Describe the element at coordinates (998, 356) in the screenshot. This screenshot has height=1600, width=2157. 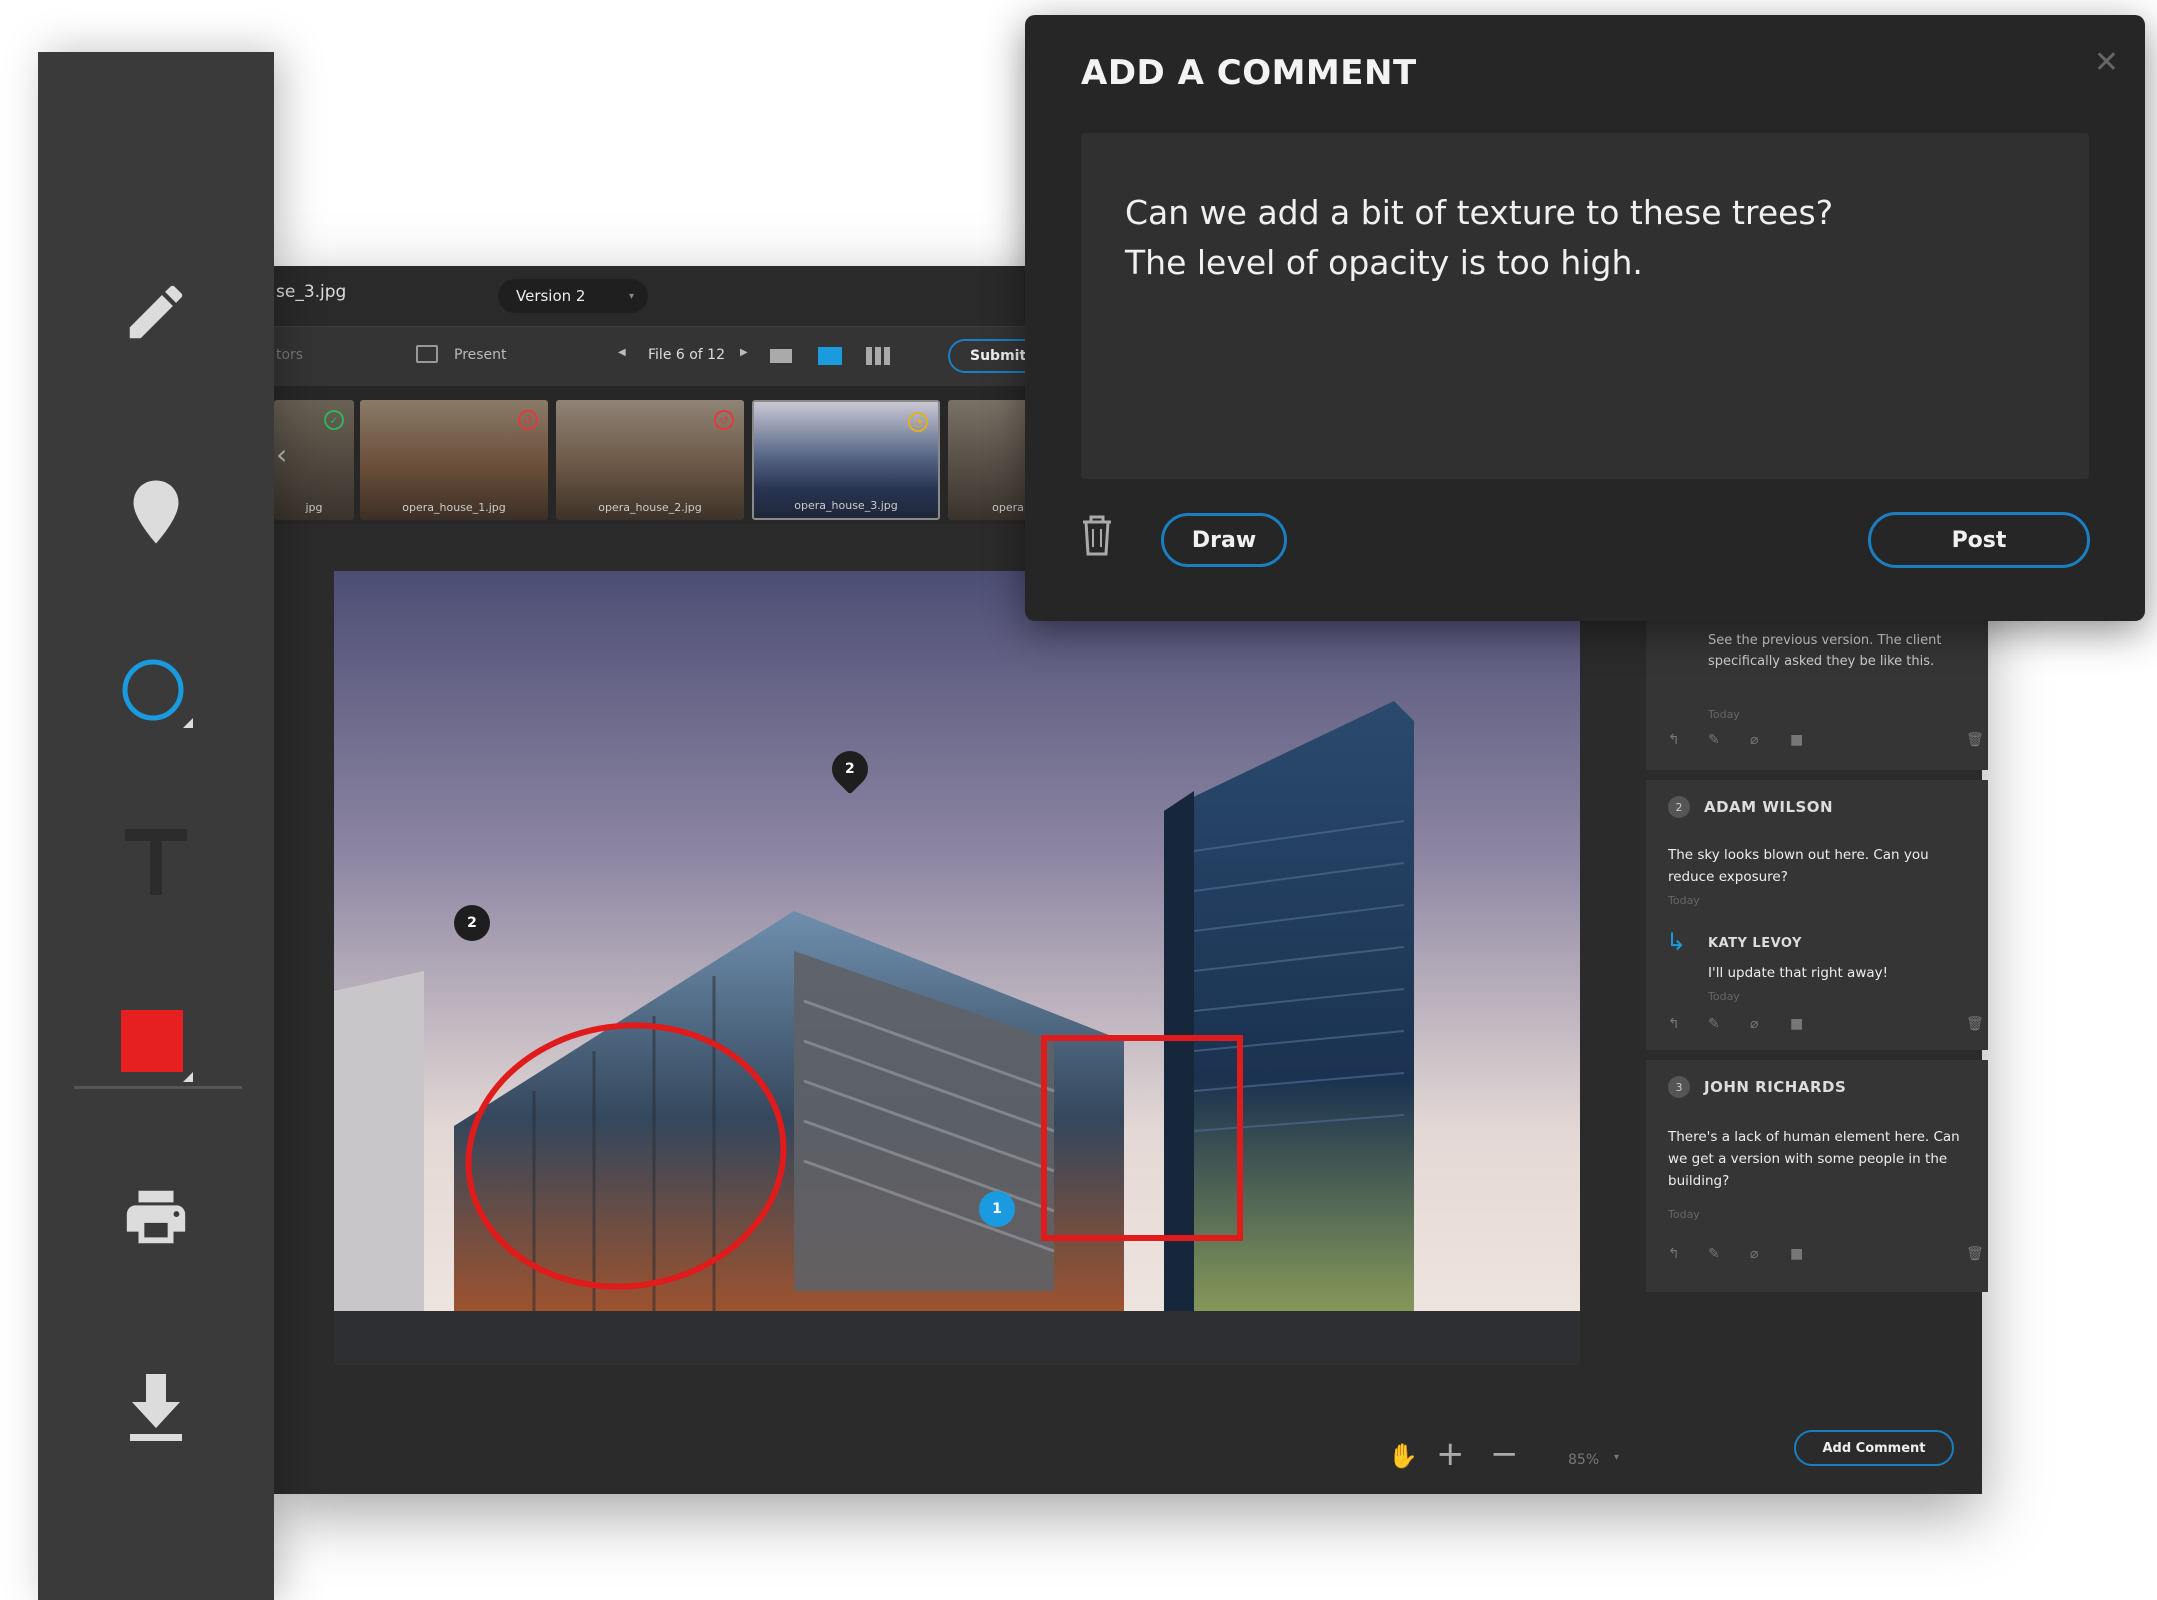
I see `submit-label: Submit` at that location.